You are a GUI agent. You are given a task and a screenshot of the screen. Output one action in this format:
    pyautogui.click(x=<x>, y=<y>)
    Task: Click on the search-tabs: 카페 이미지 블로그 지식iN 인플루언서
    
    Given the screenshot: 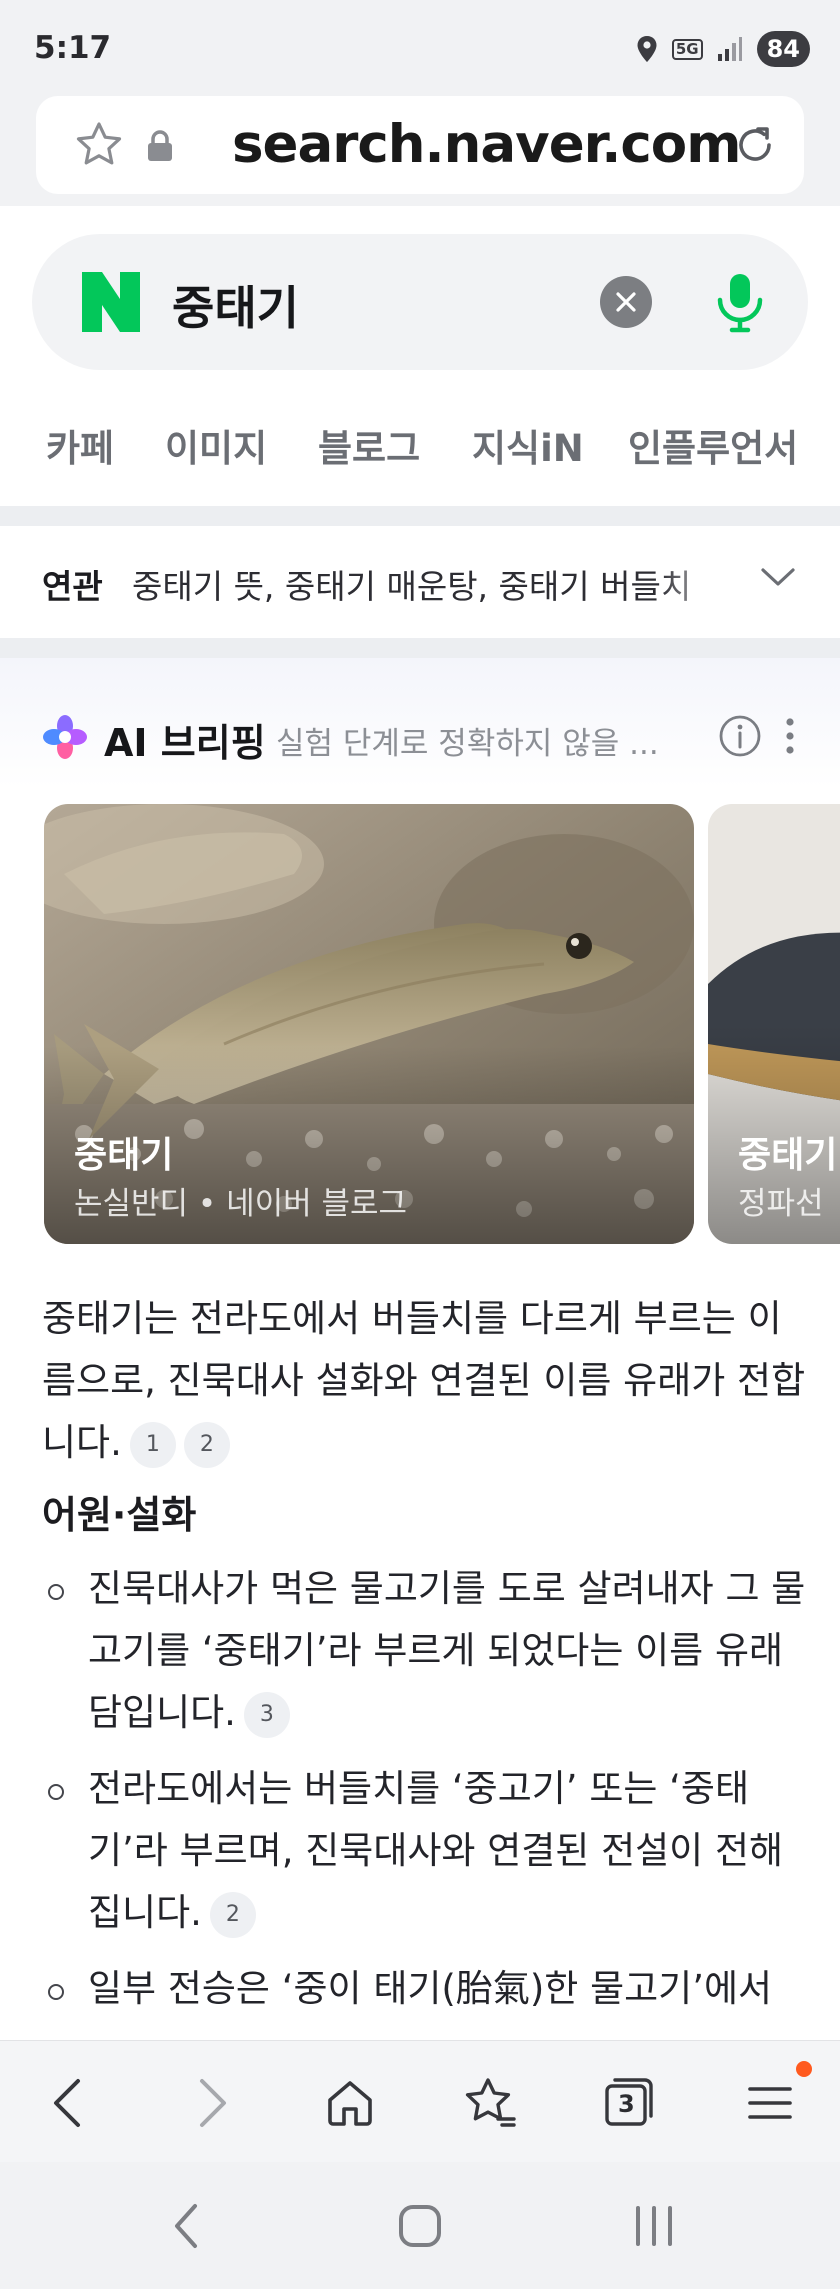 What is the action you would take?
    pyautogui.click(x=420, y=452)
    